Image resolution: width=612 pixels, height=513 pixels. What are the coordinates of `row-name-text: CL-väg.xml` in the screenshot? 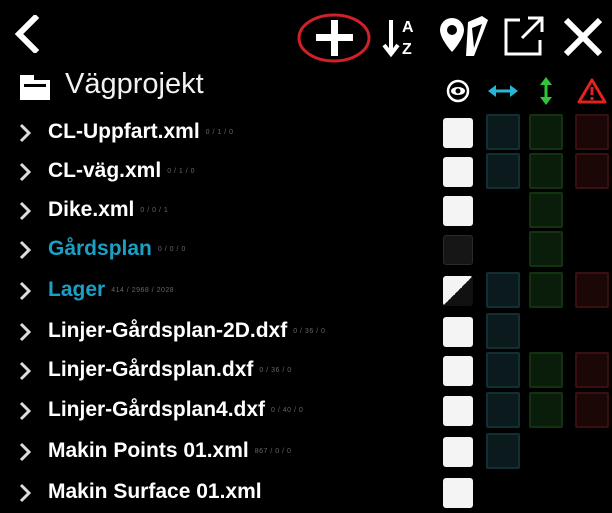 It's located at (105, 170).